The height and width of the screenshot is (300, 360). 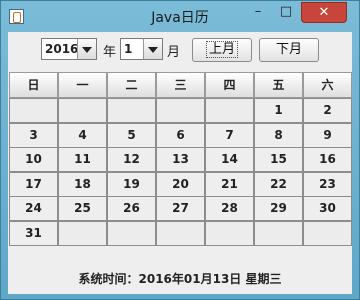 I want to click on day-cell: 16, so click(x=327, y=159).